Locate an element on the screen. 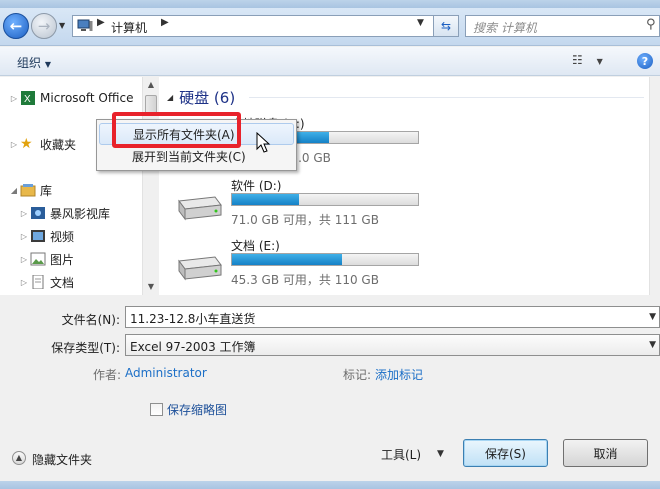 The height and width of the screenshot is (489, 660). group-header-hard-disks: ◢ 硬盘 (6) is located at coordinates (201, 97).